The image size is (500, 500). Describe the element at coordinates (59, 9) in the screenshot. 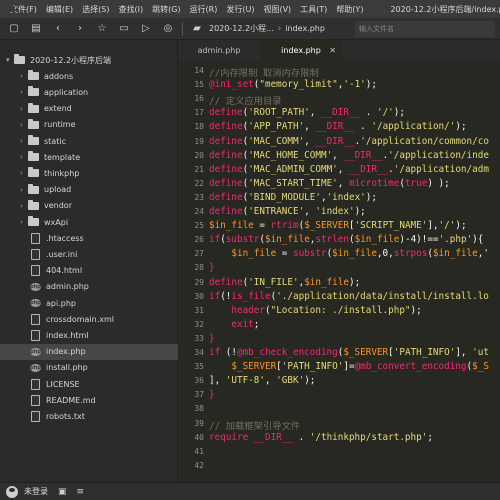

I see `menu-edit: 编辑(E)` at that location.